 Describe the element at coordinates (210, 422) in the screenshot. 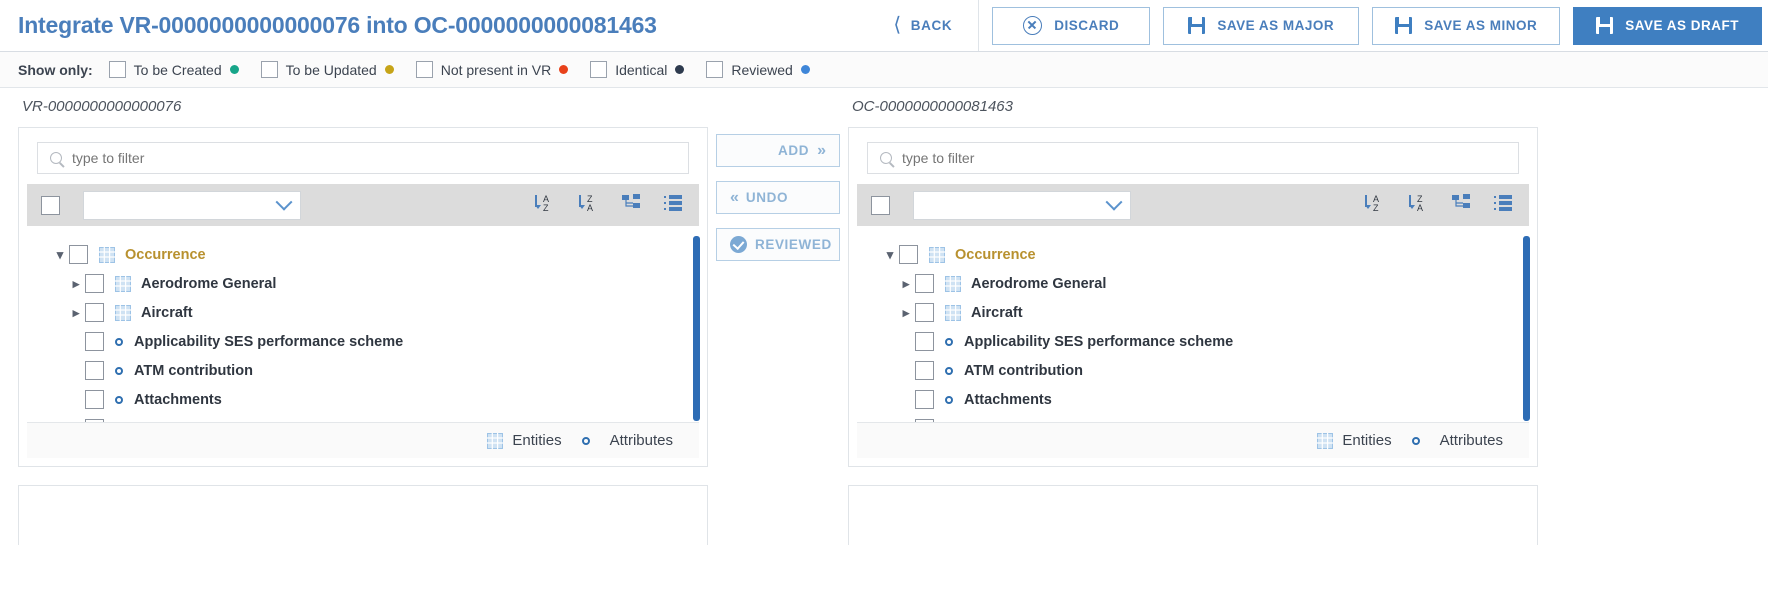

I see `tree-row-label: Authority occ. closure` at that location.